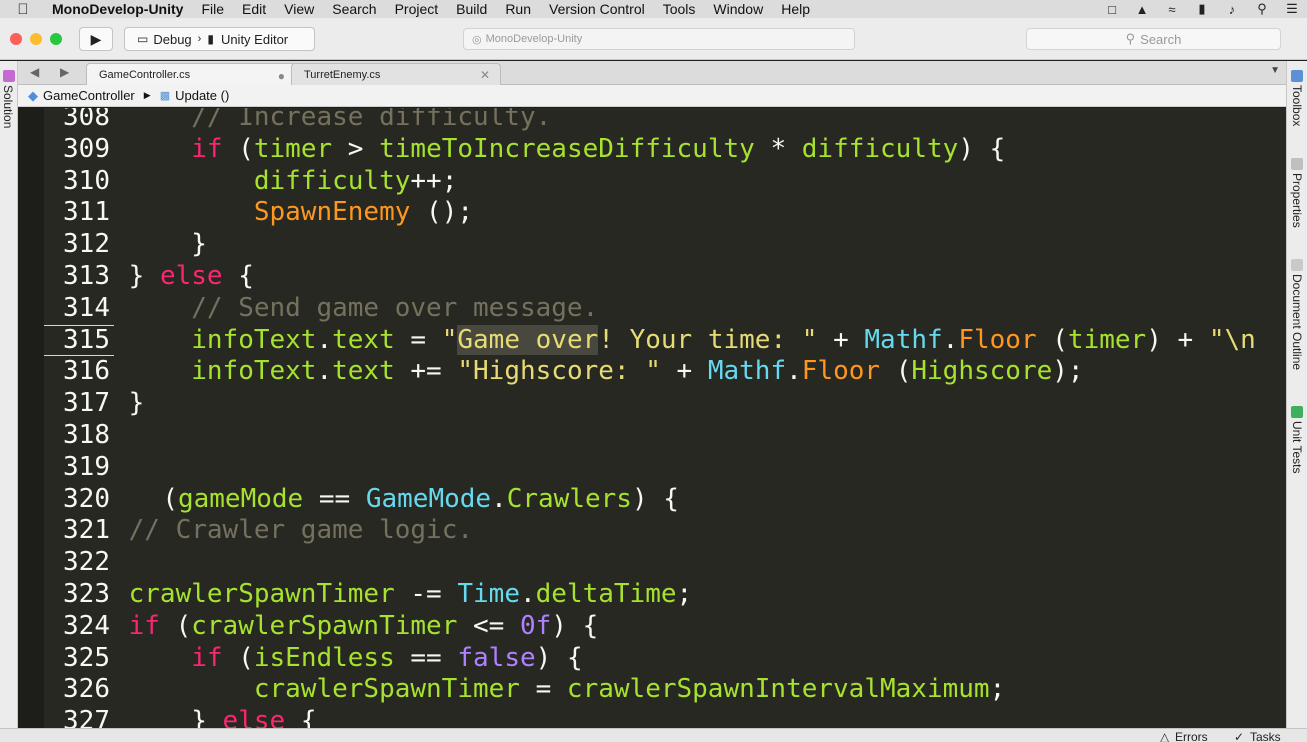  I want to click on search-field: ⚲ Search, so click(1153, 39).